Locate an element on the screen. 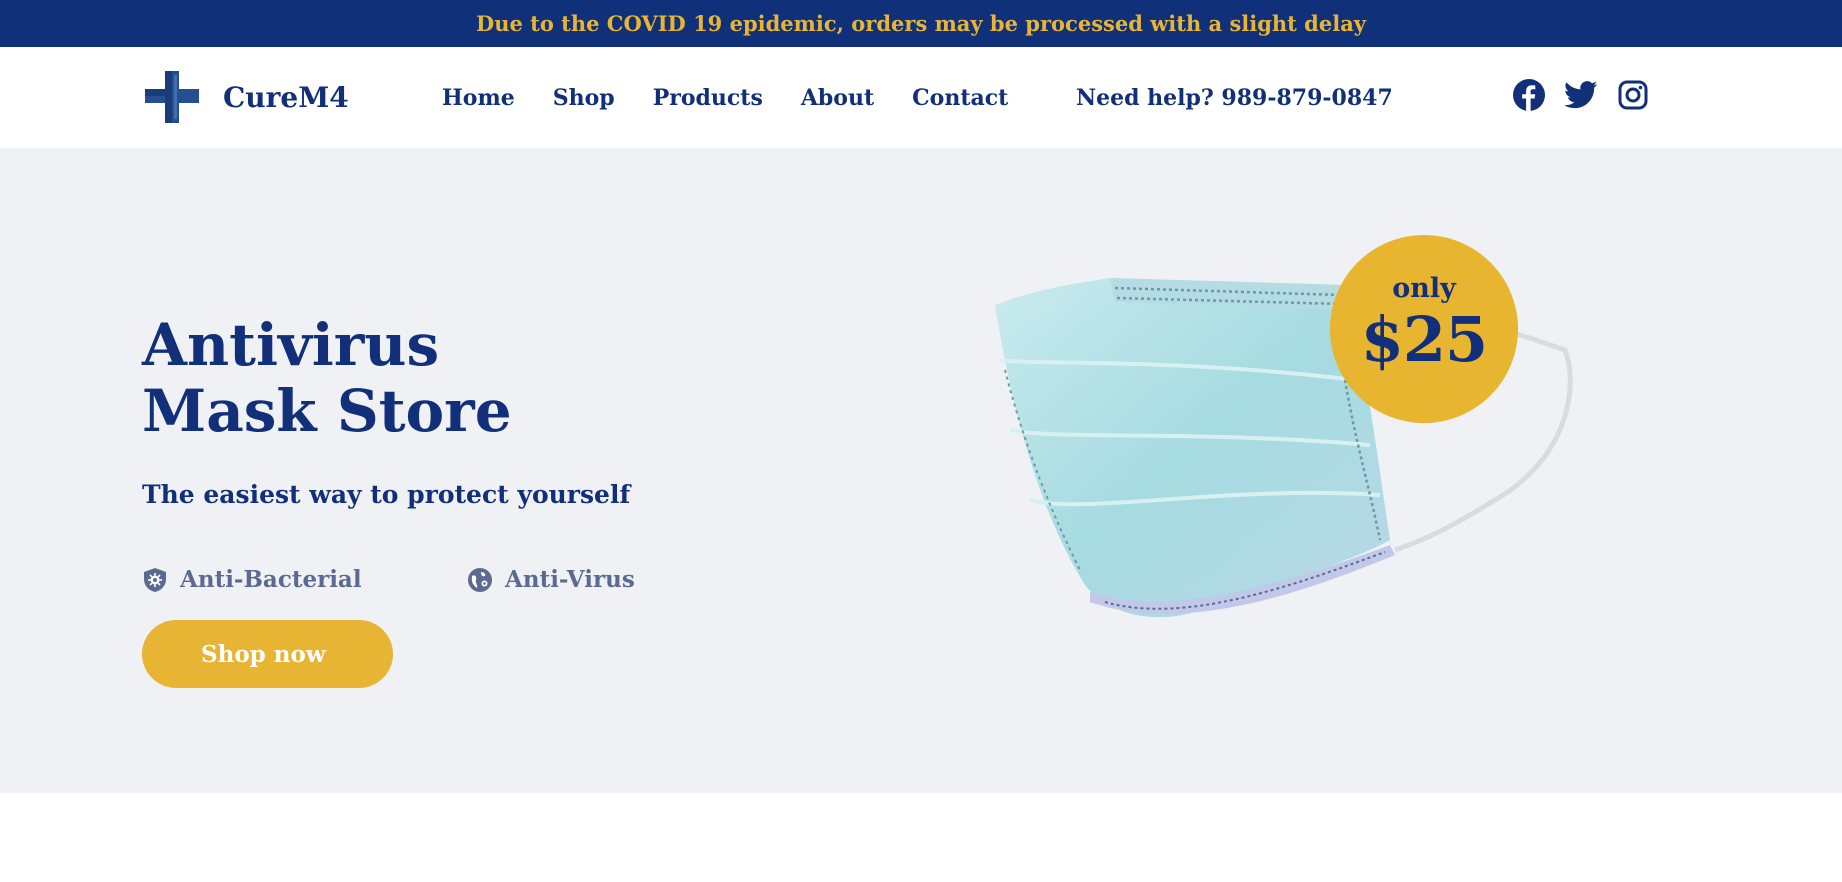 The height and width of the screenshot is (882, 1842). price-value: $25 is located at coordinates (1424, 339).